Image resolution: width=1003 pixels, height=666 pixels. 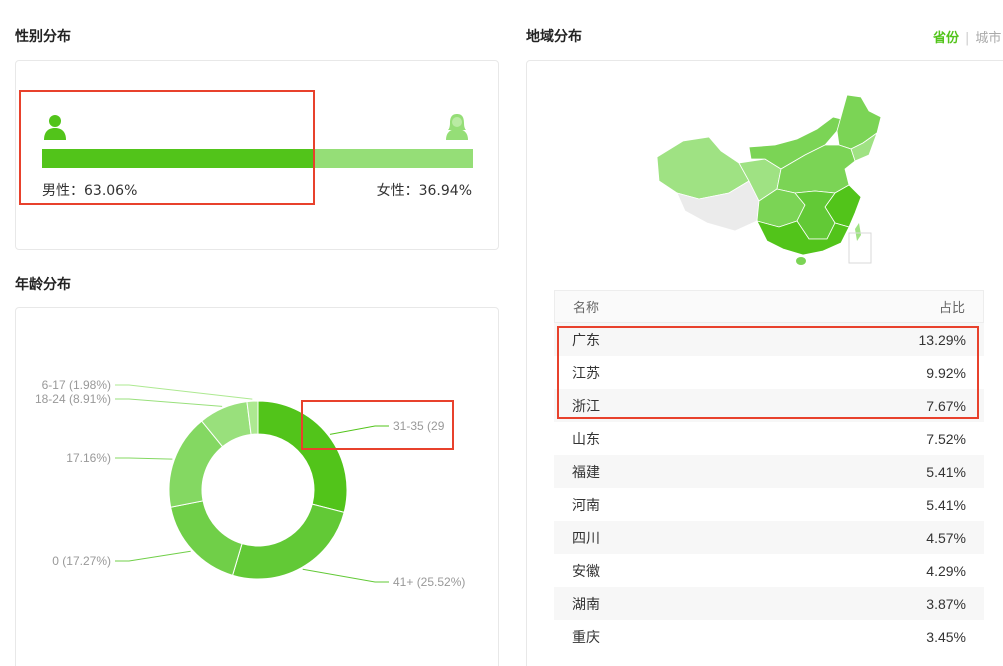 I want to click on table-row: 河南 5.41%, so click(x=769, y=504).